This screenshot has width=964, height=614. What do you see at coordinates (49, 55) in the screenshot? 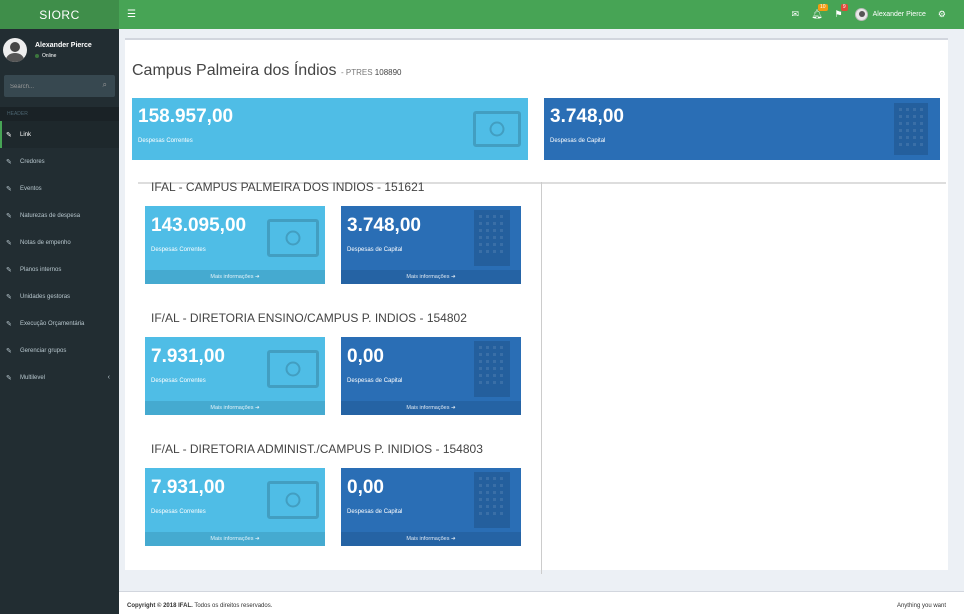
I see `status-text: Online` at bounding box center [49, 55].